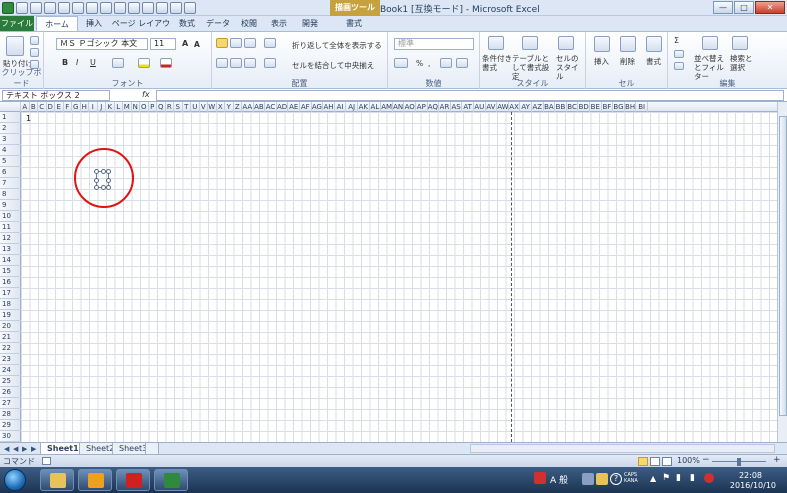 This screenshot has height=493, width=787. What do you see at coordinates (410, 107) in the screenshot?
I see `column-header: AO` at bounding box center [410, 107].